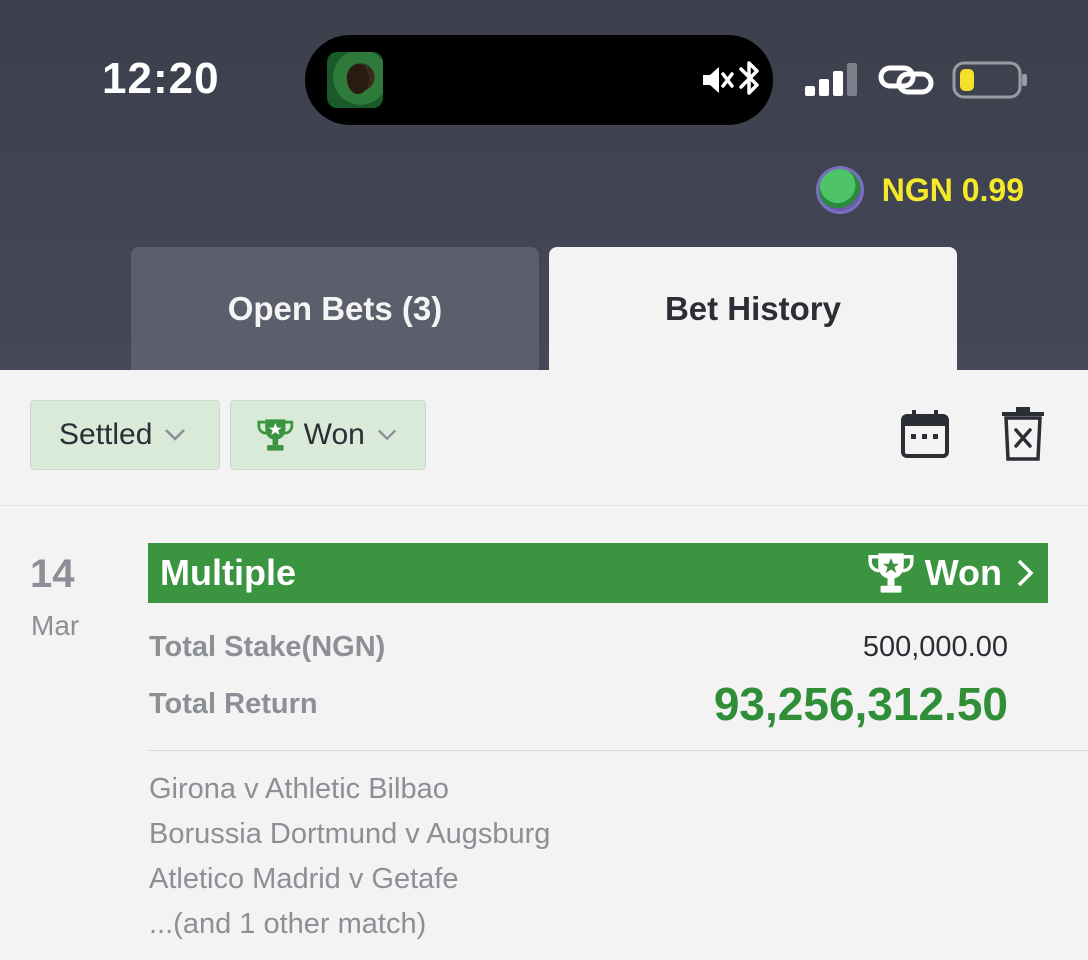 This screenshot has height=960, width=1088. I want to click on bet-status-label: Won, so click(963, 572).